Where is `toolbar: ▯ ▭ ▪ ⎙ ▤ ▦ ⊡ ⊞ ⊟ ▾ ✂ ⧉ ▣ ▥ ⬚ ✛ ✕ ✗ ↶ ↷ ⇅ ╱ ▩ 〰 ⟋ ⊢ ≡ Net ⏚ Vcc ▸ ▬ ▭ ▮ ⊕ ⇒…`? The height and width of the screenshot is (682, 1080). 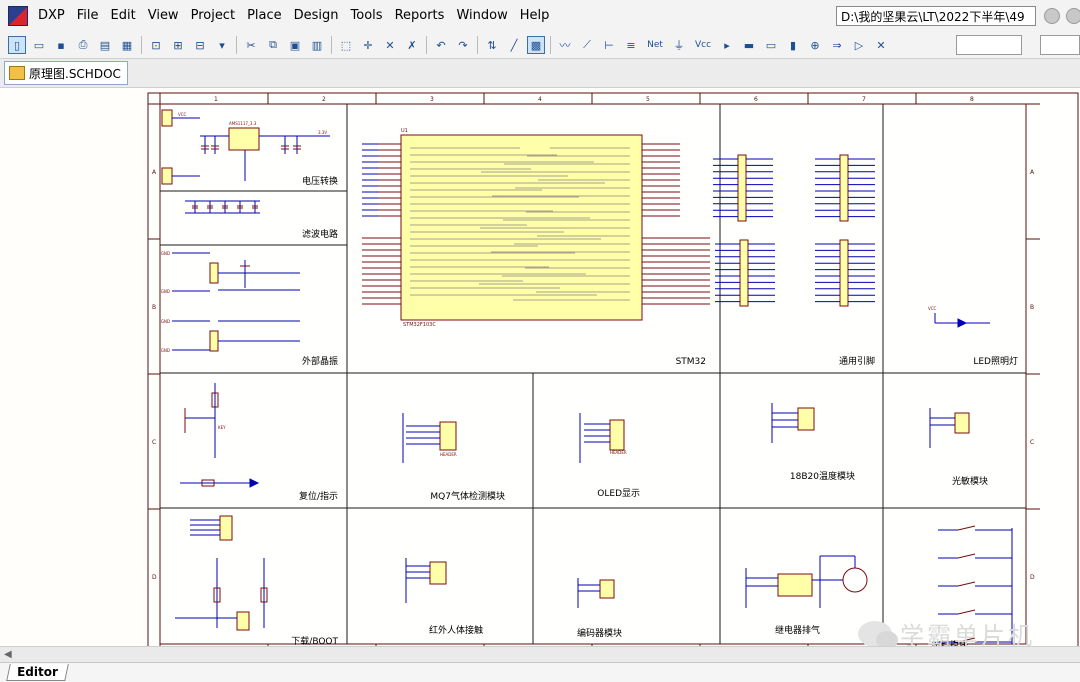
toolbar: ▯ ▭ ▪ ⎙ ▤ ▦ ⊡ ⊞ ⊟ ▾ ✂ ⧉ ▣ ▥ ⬚ ✛ ✕ ✗ ↶ ↷ ⇅ ╱ ▩ 〰 ⟋ ⊢ ≡ Net ⏚ Vcc ▸ ▬ ▭ ▮ ⊕ ⇒… is located at coordinates (540, 45).